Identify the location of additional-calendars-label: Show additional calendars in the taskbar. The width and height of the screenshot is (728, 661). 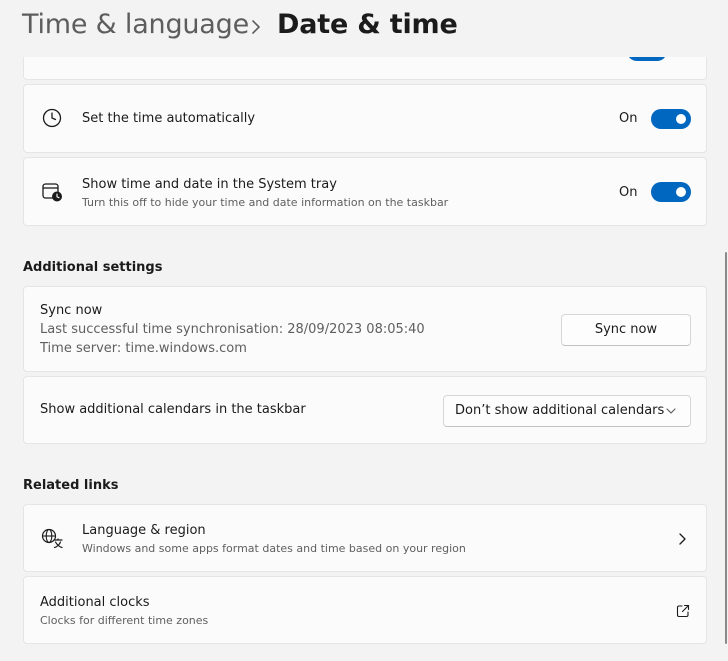
(173, 409).